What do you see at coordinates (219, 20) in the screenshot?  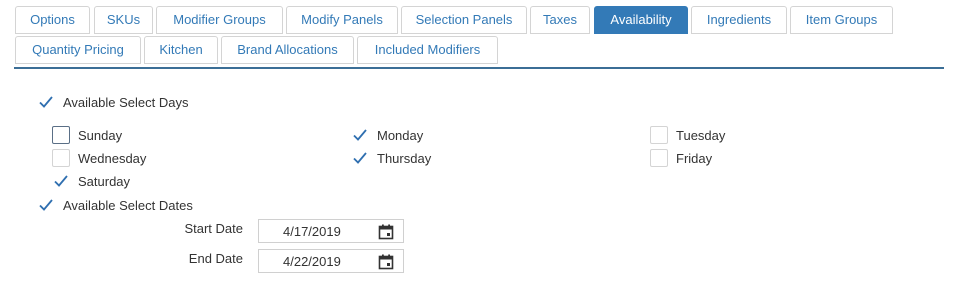 I see `tab-modifier-groups: Modifier Groups` at bounding box center [219, 20].